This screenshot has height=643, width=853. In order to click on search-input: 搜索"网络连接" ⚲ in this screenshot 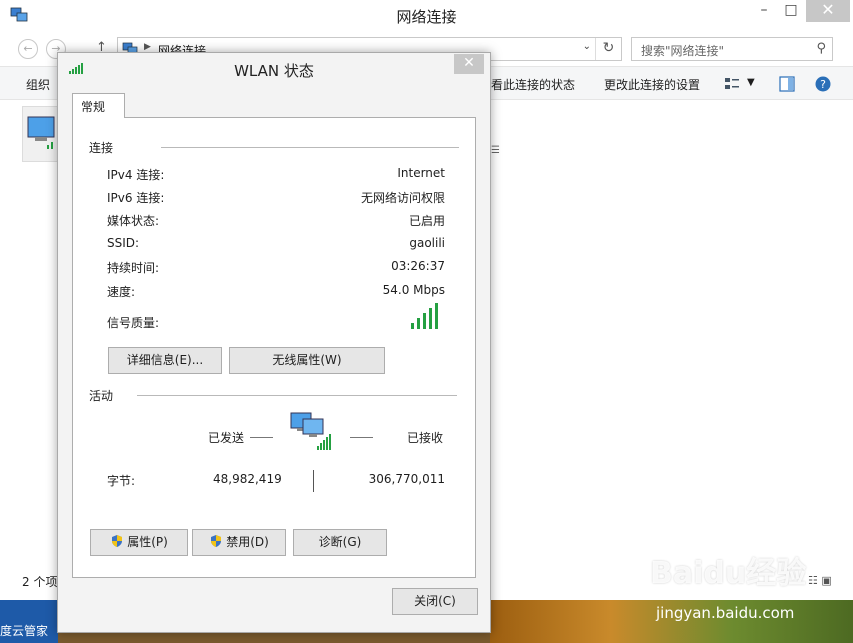, I will do `click(732, 49)`.